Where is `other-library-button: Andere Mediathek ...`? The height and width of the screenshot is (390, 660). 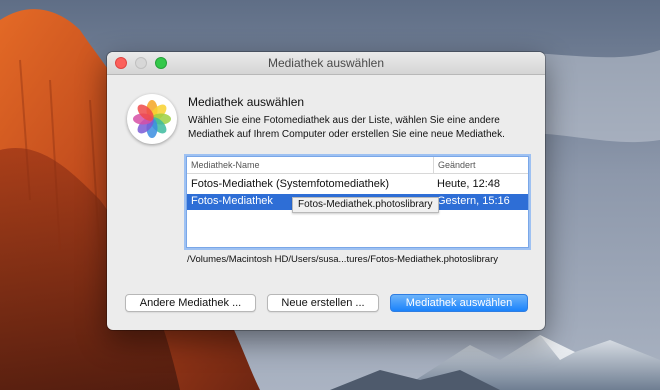
other-library-button: Andere Mediathek ... is located at coordinates (190, 303).